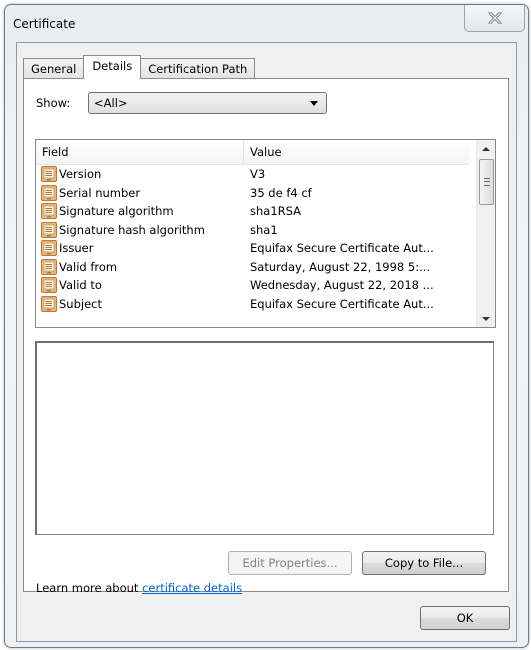  I want to click on window-title: Certificate, so click(44, 24).